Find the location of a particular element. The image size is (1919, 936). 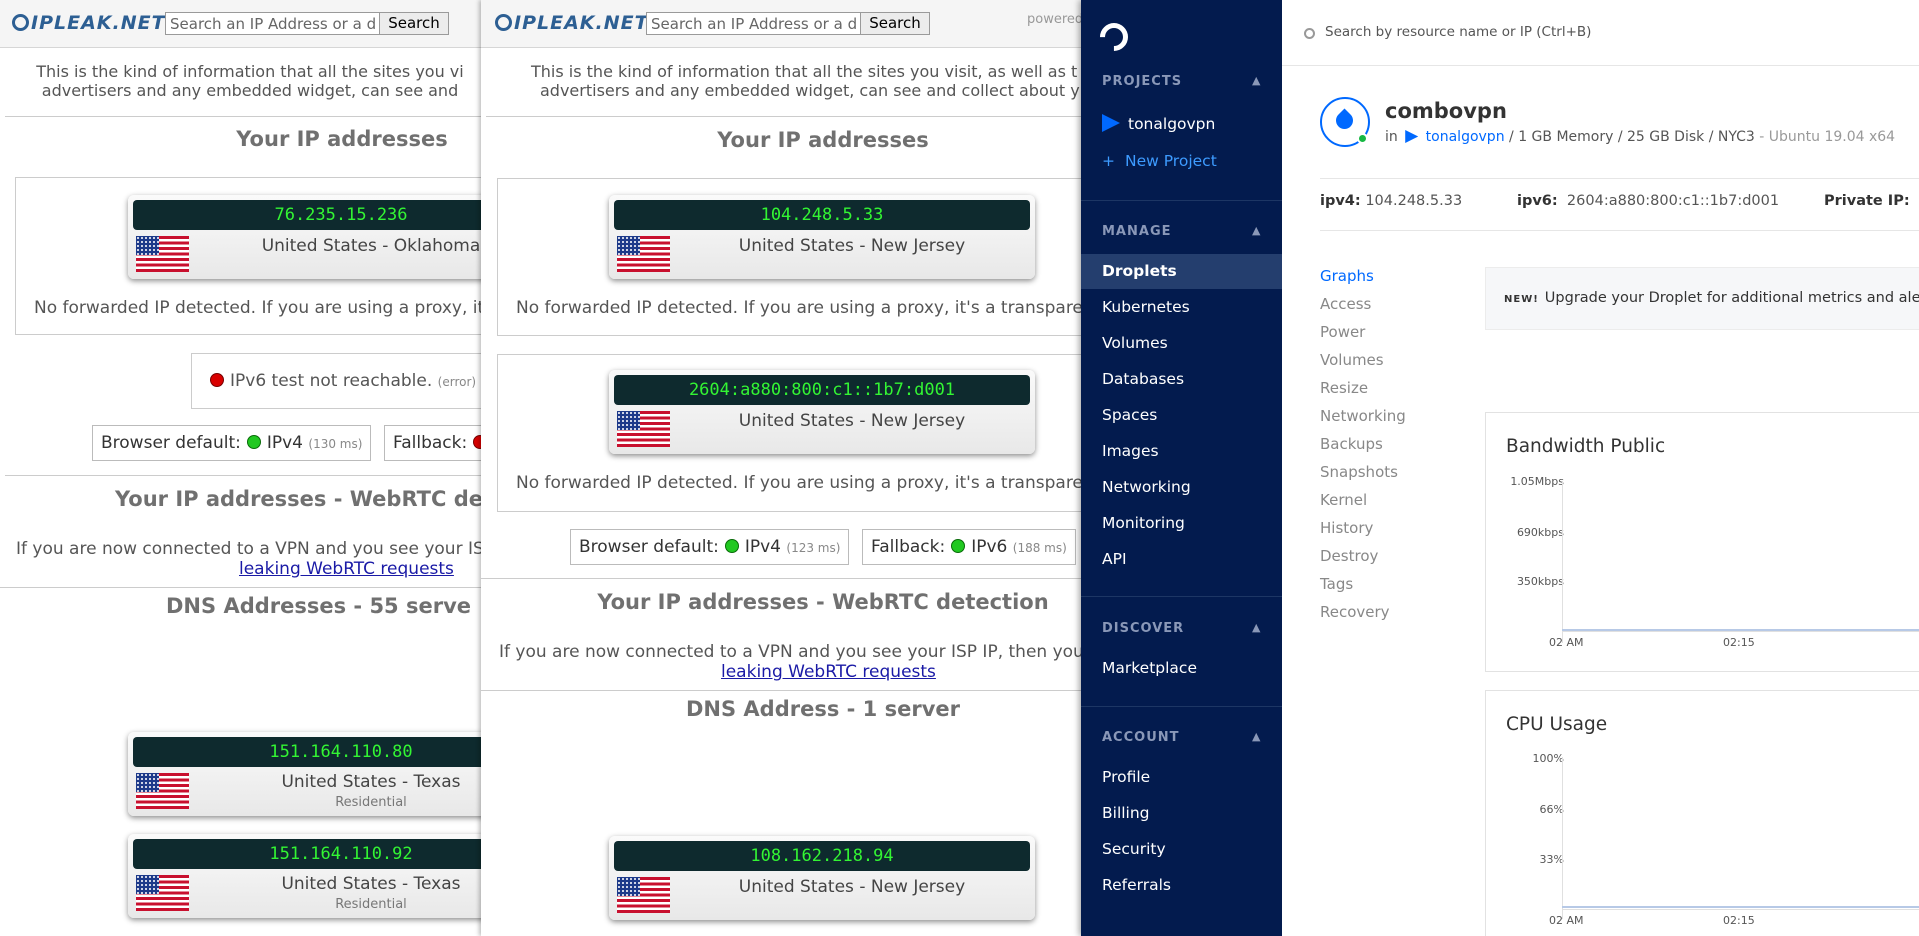

browser-default-ms: (123 ms) is located at coordinates (813, 548).